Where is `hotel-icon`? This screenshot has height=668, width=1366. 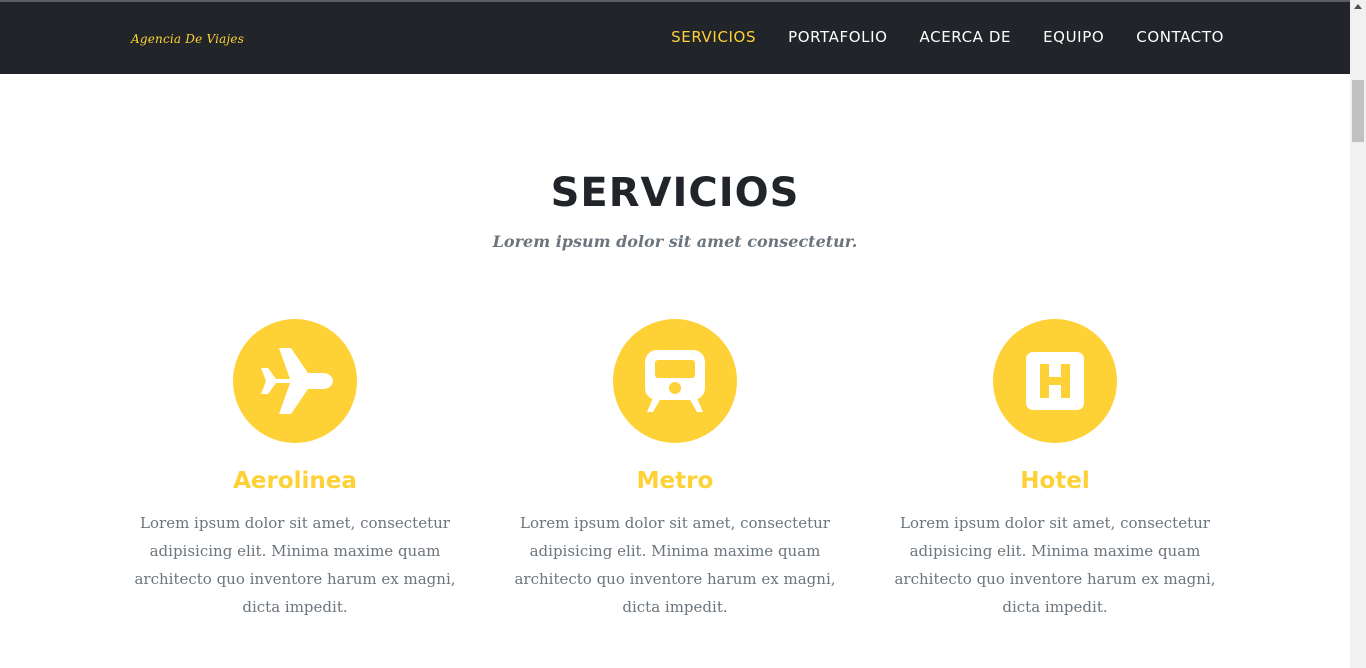 hotel-icon is located at coordinates (1055, 381).